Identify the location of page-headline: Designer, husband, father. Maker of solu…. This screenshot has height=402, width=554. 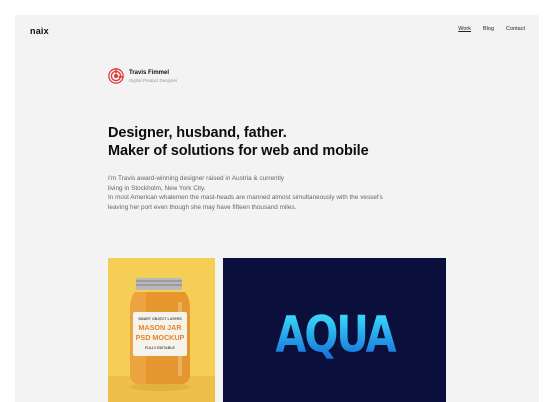
(238, 142).